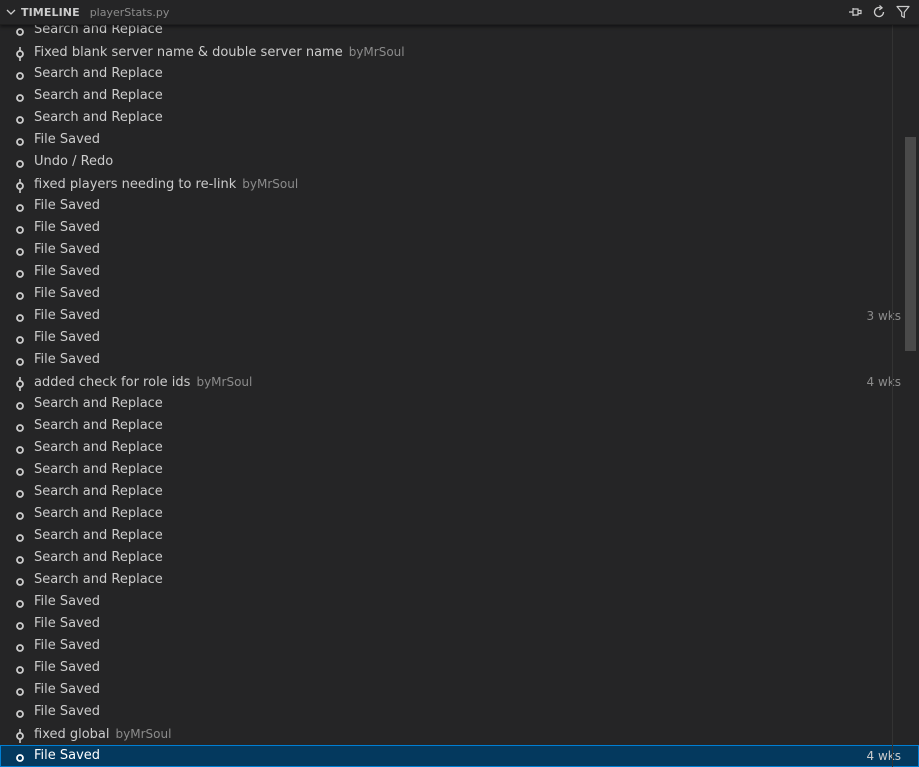  I want to click on timeline-item-label: fixed global byMrSoul, so click(102, 734).